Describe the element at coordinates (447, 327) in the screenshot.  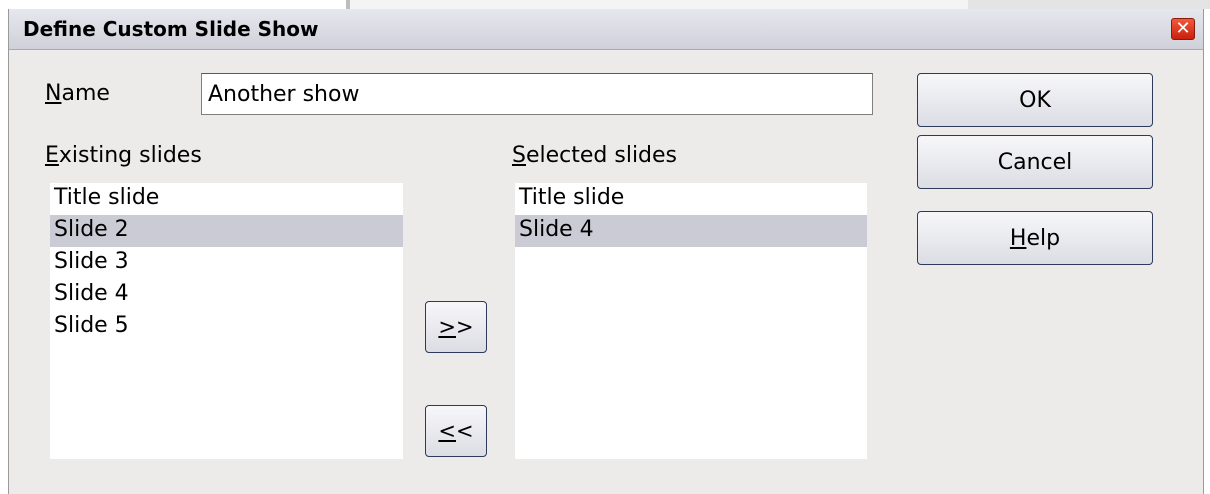
I see `add-slide-button-mnemonic: >` at that location.